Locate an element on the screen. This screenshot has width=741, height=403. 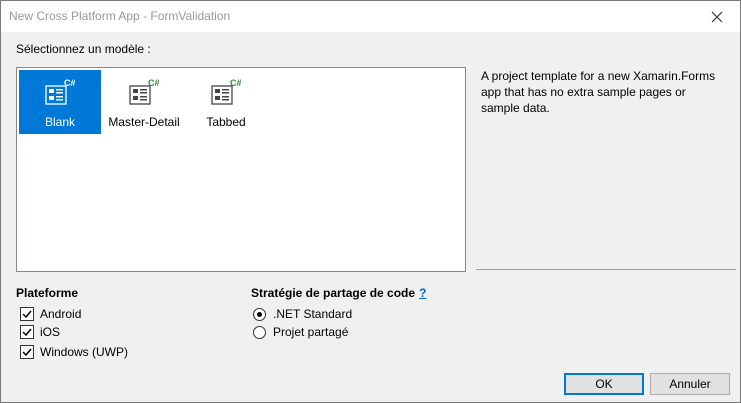
help-link: ? is located at coordinates (422, 293).